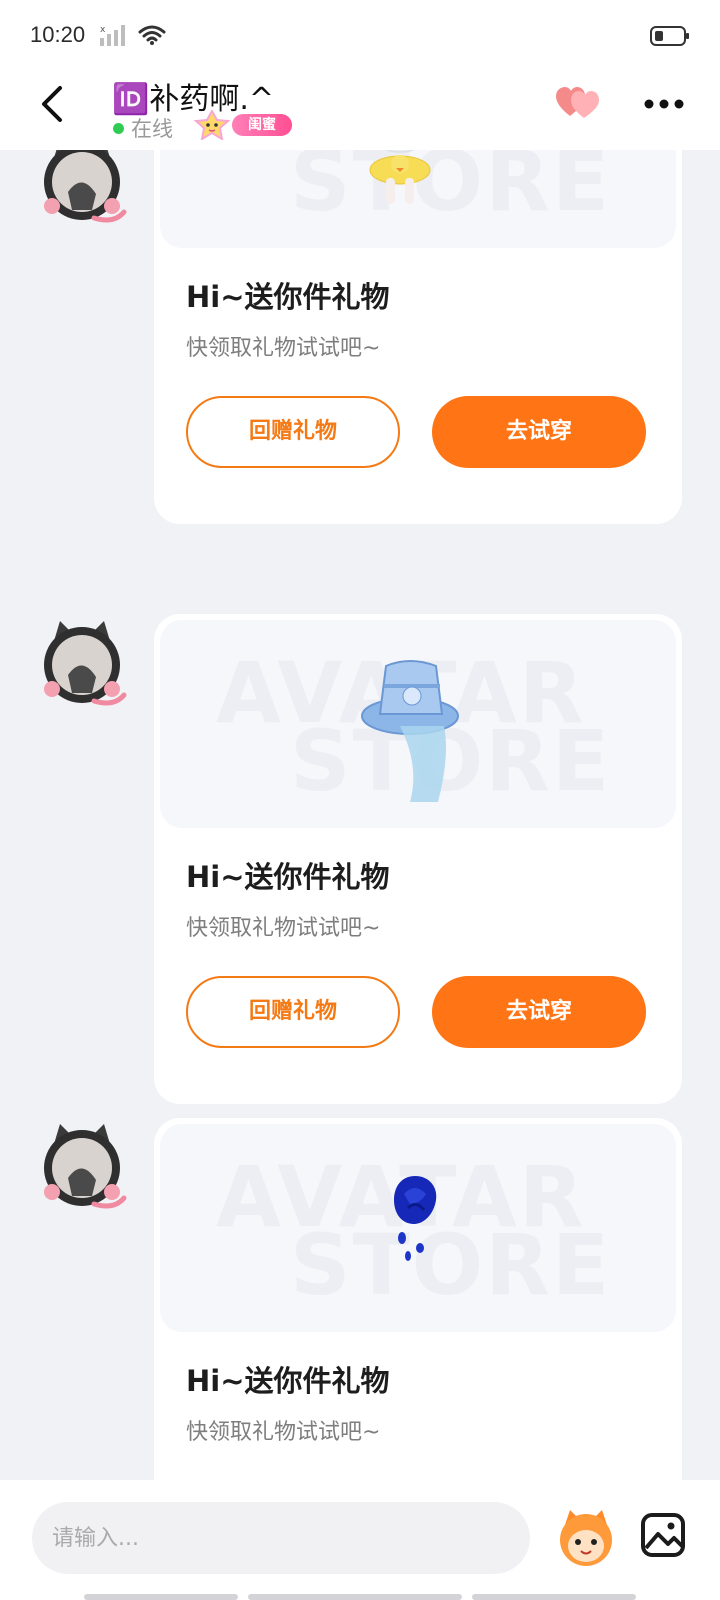  I want to click on input-bar, so click(360, 1540).